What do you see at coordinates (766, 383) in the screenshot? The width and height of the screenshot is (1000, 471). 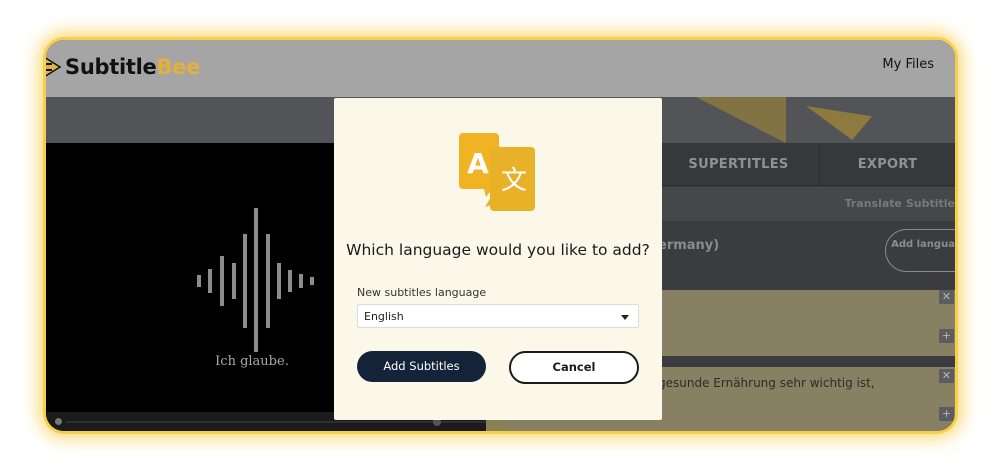 I see `cue-text: gesunde Ernährung sehr wichtig ist,` at bounding box center [766, 383].